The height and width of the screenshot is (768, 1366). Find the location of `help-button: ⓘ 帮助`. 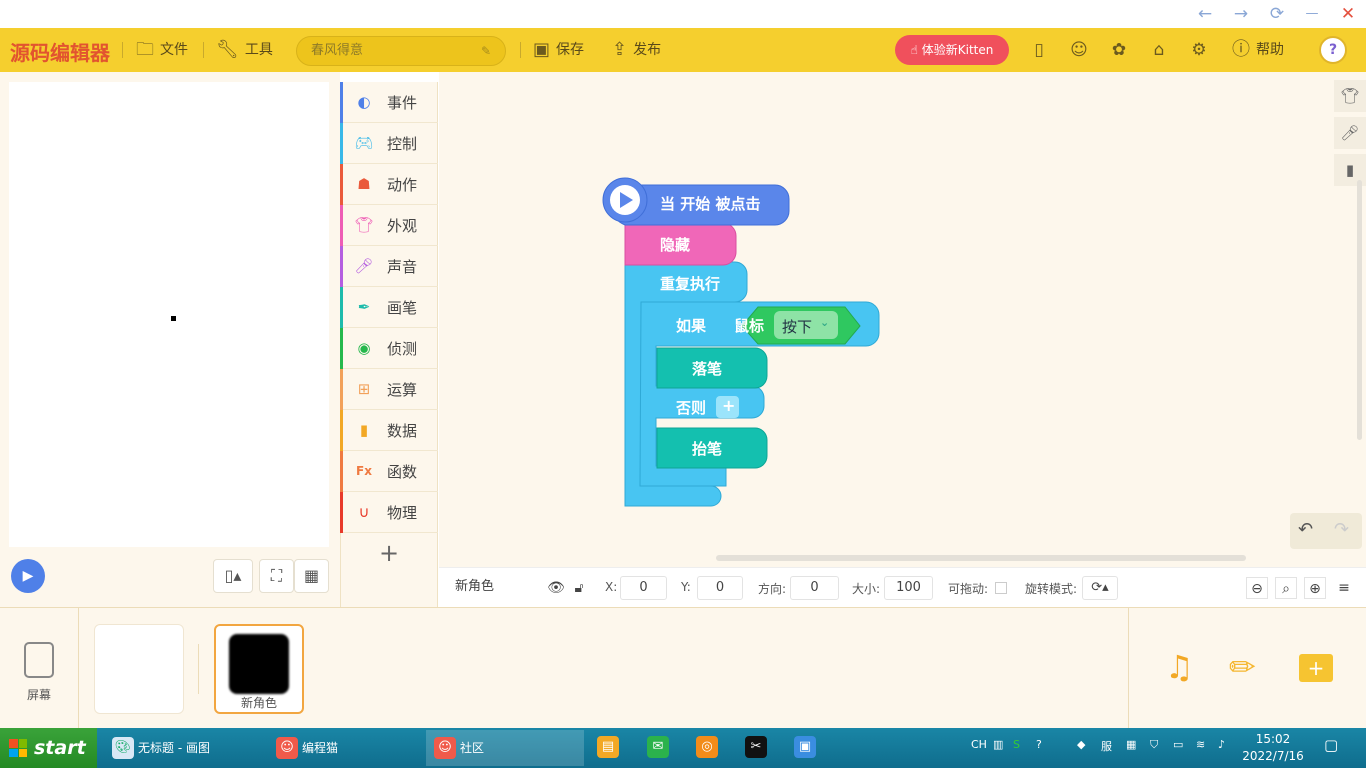

help-button: ⓘ 帮助 is located at coordinates (1258, 50).